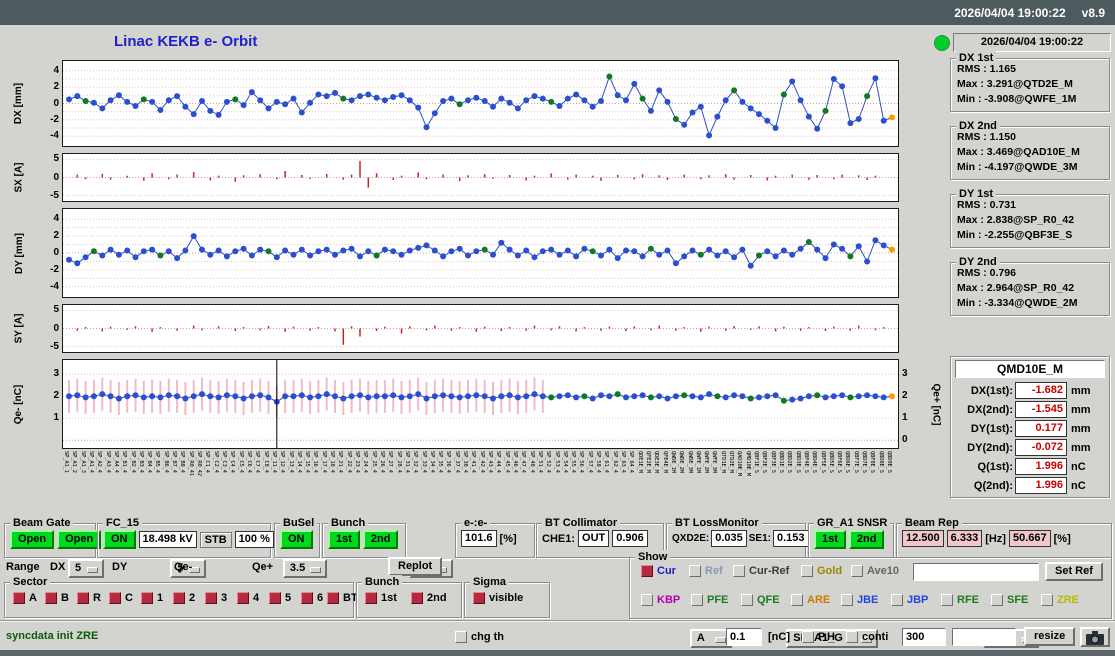 The image size is (1115, 656). What do you see at coordinates (333, 598) in the screenshot?
I see `sector-bt-checkbox` at bounding box center [333, 598].